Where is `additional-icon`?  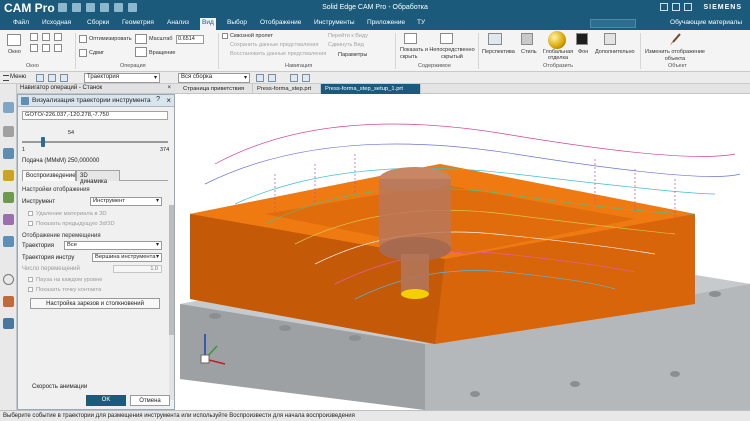
additional-icon is located at coordinates (610, 39).